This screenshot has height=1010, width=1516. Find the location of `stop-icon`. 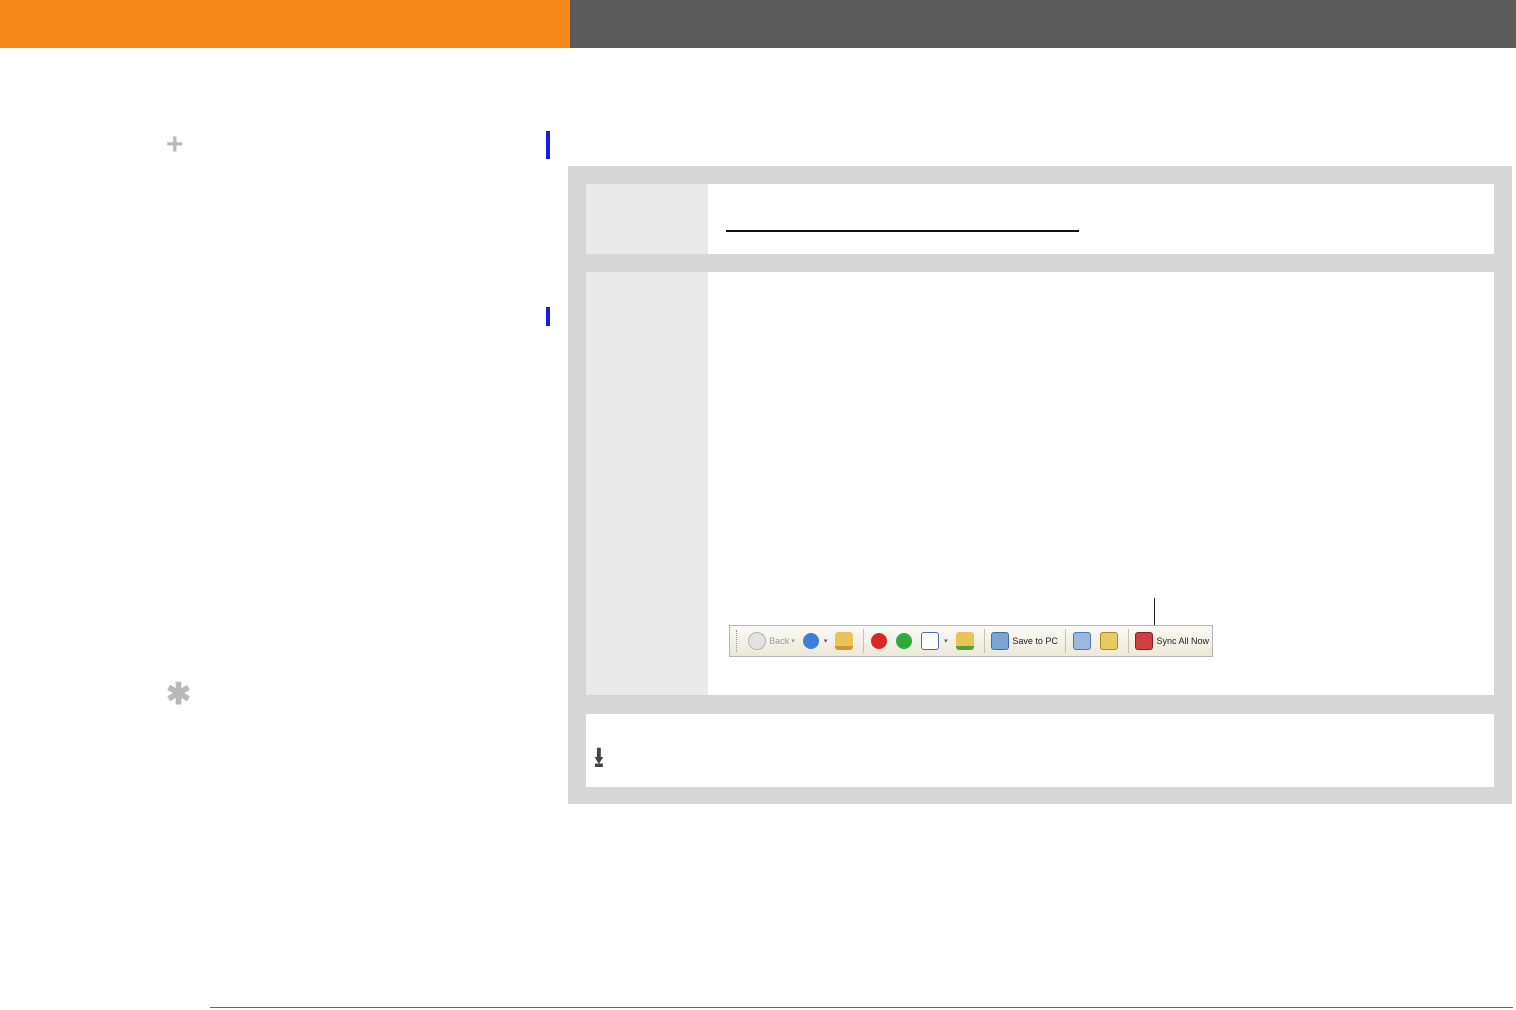

stop-icon is located at coordinates (879, 641).